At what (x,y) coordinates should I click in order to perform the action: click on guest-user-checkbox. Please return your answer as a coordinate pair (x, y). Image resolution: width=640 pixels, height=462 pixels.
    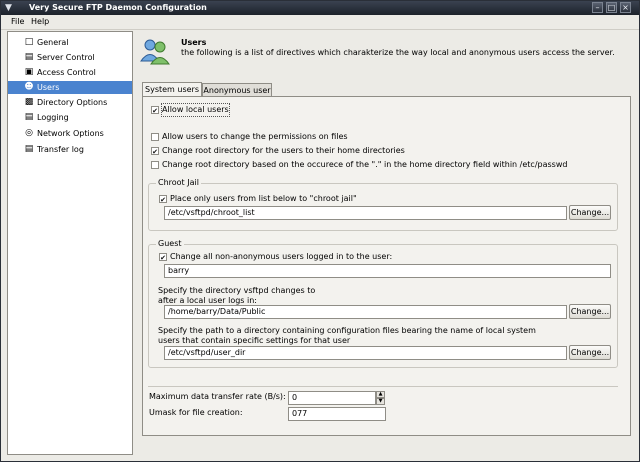
    Looking at the image, I should click on (163, 257).